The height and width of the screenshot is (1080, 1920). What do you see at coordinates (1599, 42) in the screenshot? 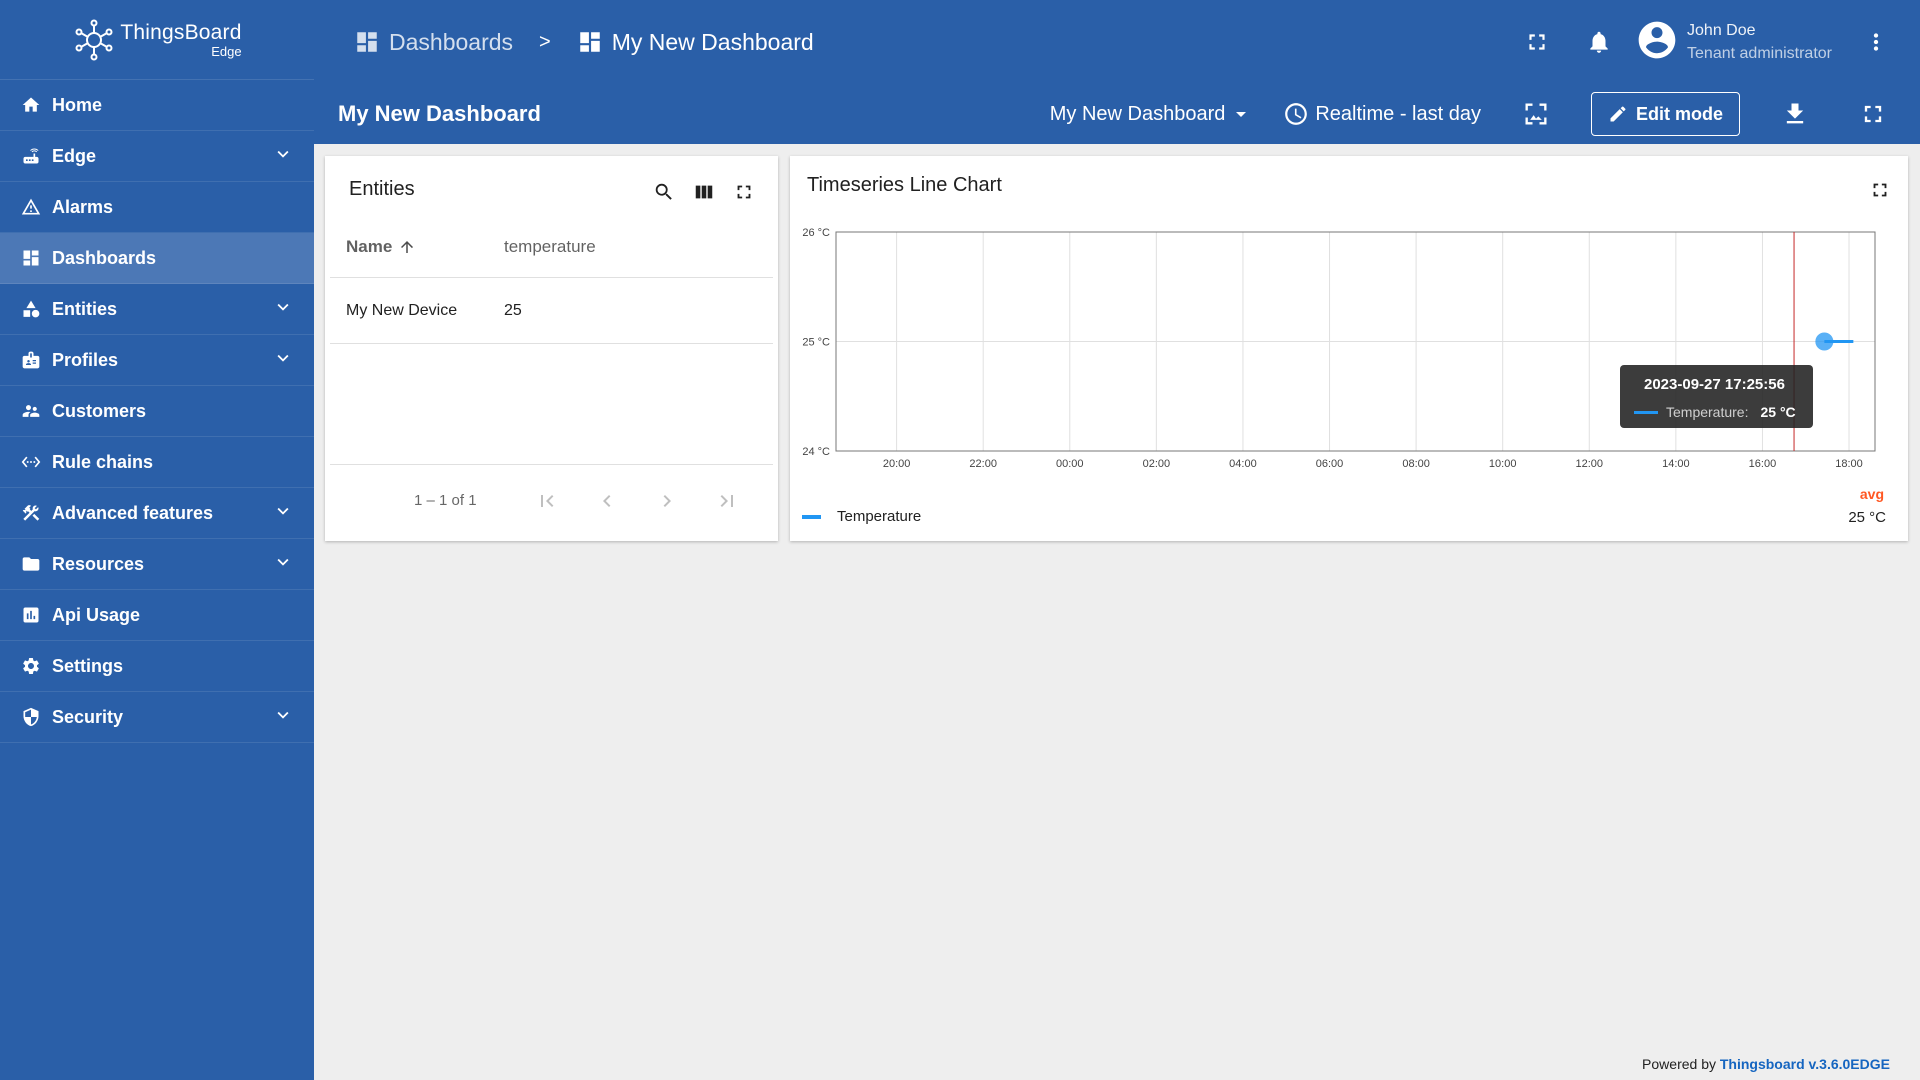
I see `notifications-button` at bounding box center [1599, 42].